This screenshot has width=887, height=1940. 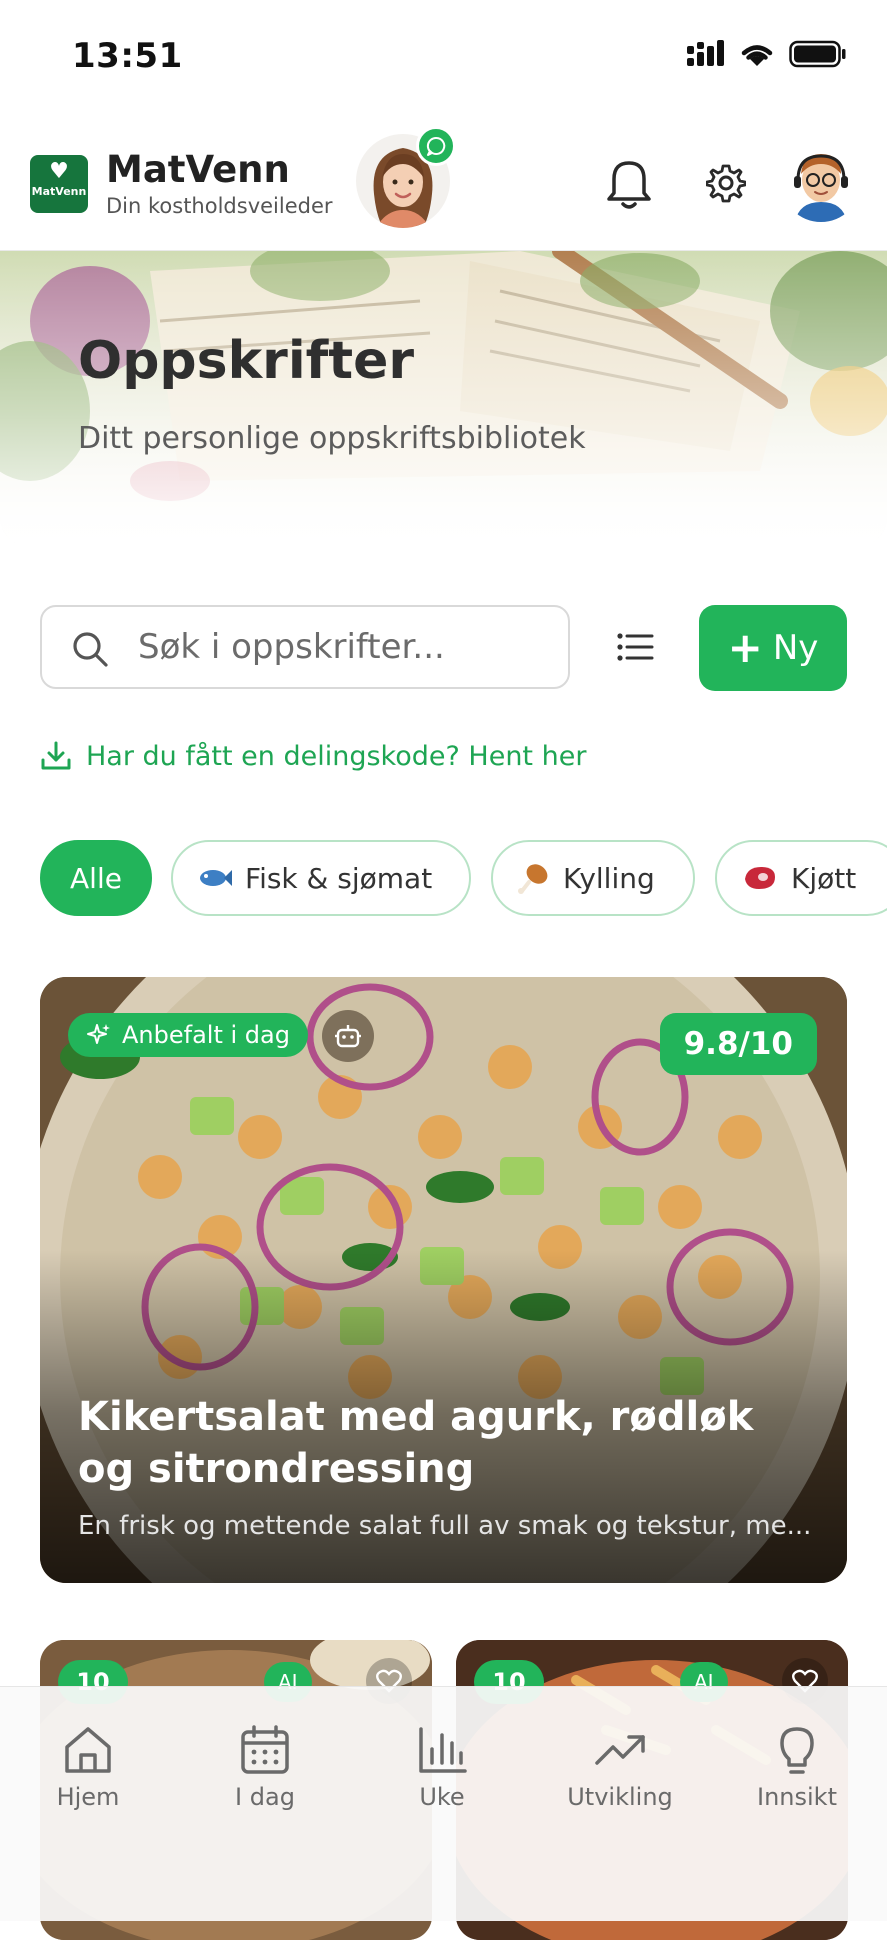 I want to click on bar-chart-icon, so click(x=443, y=1750).